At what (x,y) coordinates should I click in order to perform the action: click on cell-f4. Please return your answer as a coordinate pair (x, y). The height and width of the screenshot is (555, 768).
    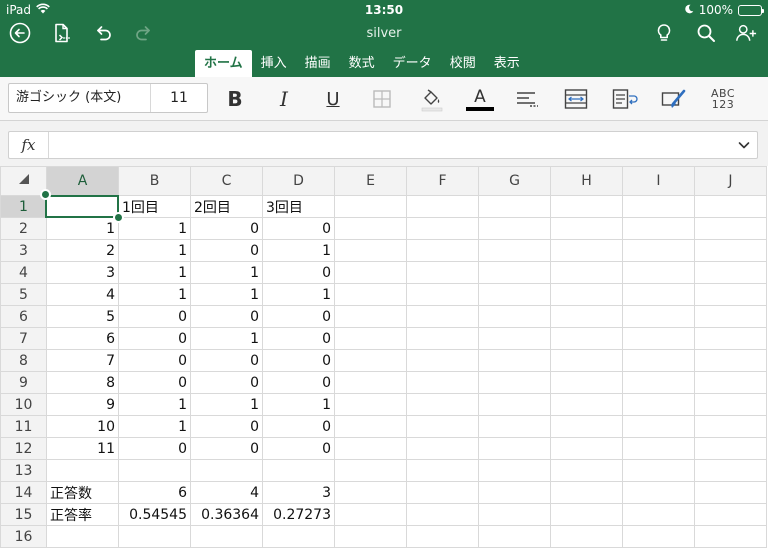
    Looking at the image, I should click on (442, 272).